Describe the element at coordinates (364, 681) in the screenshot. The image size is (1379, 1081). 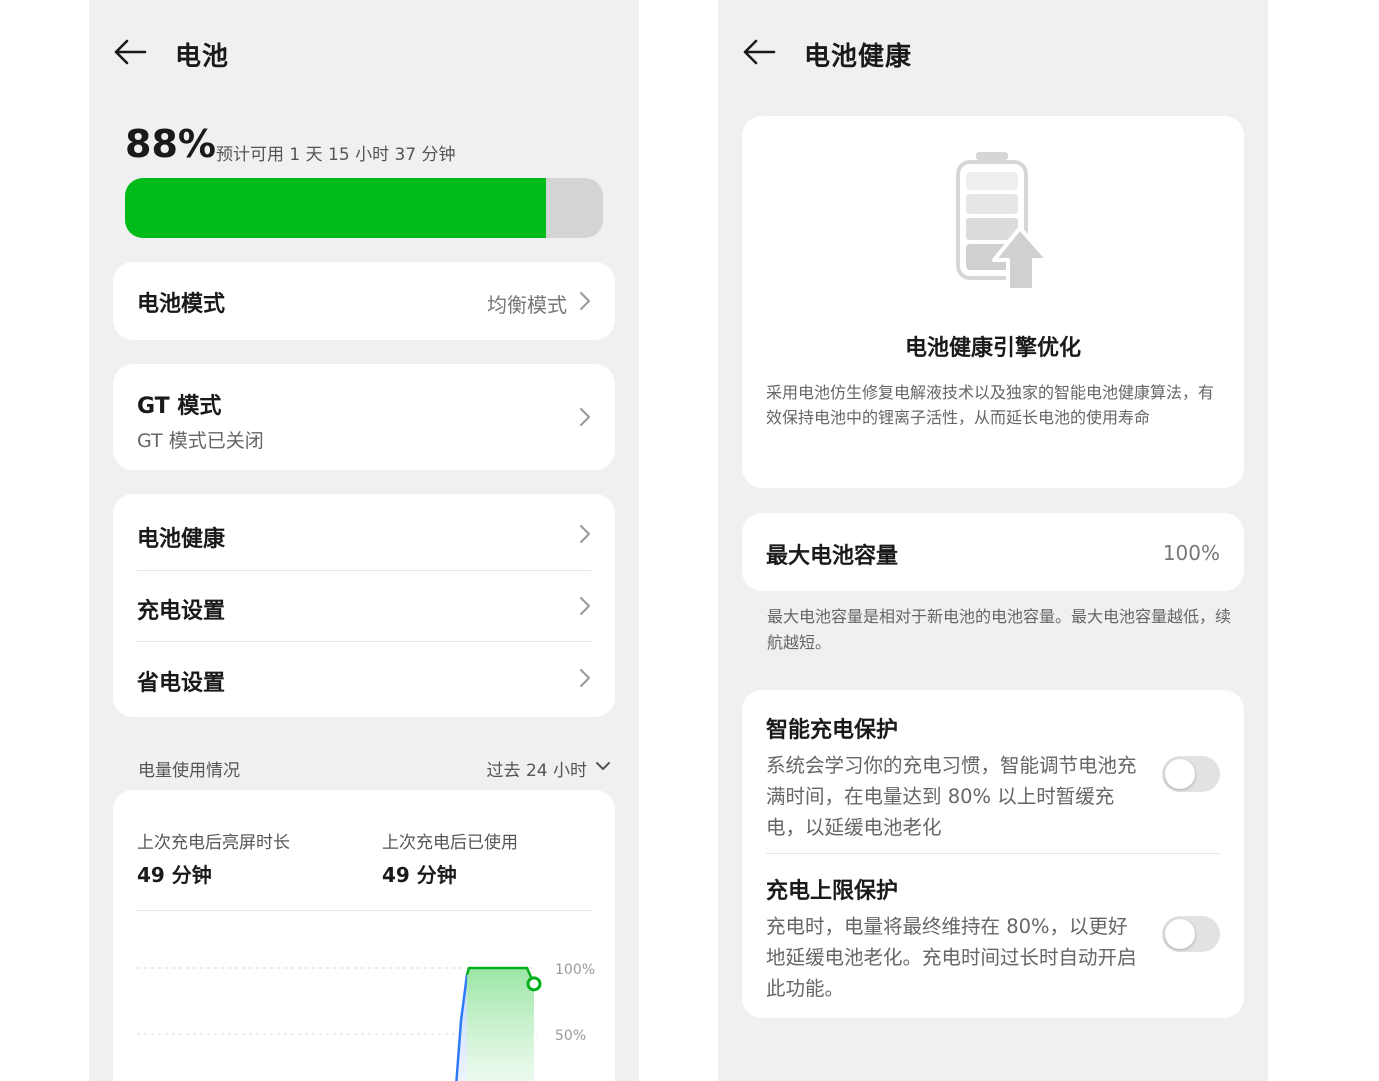
I see `menu-item-power-saving: 省电设置` at that location.